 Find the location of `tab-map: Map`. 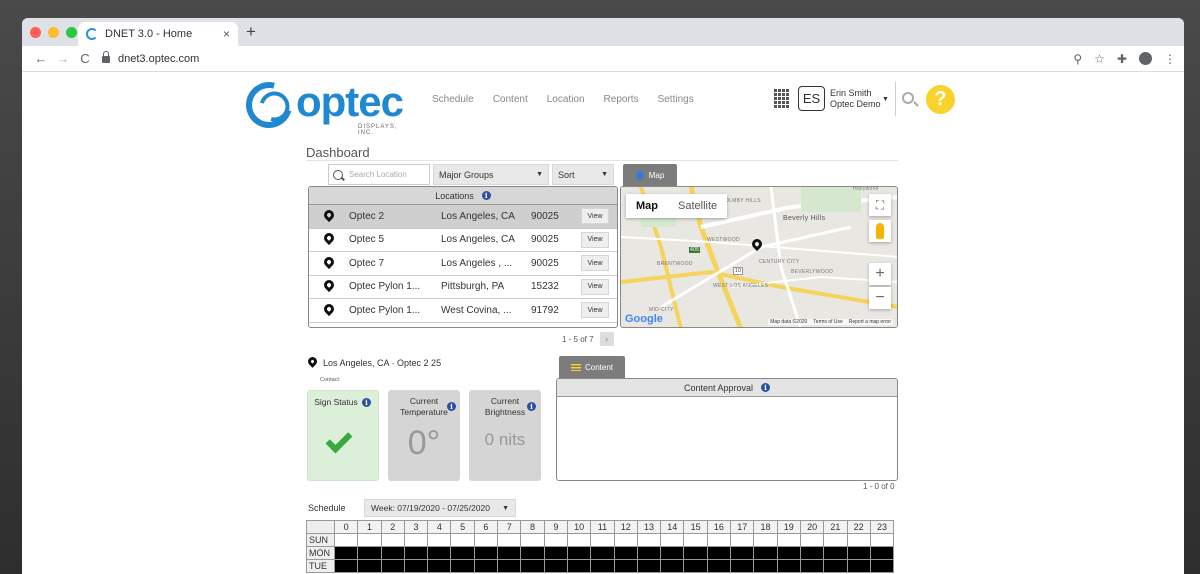

tab-map: Map is located at coordinates (650, 175).